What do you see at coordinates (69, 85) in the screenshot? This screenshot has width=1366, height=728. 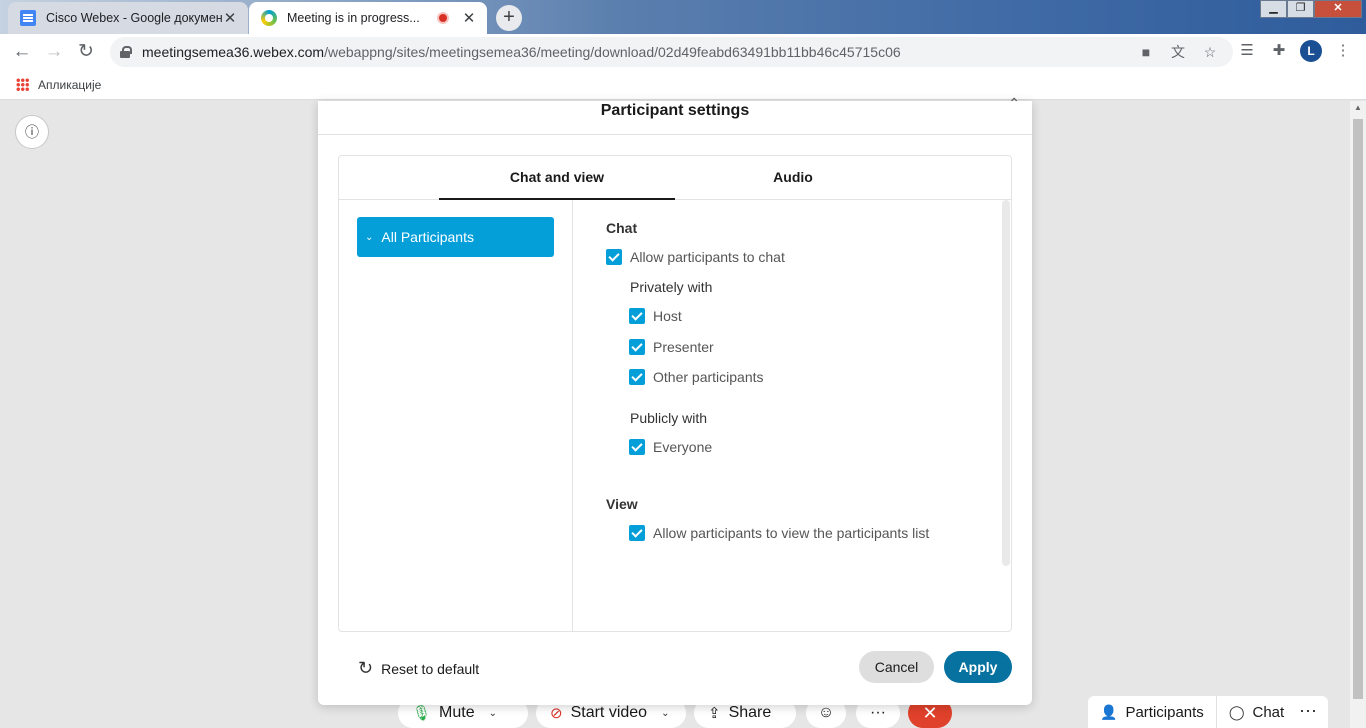 I see `bookmark-apps: Апликације` at bounding box center [69, 85].